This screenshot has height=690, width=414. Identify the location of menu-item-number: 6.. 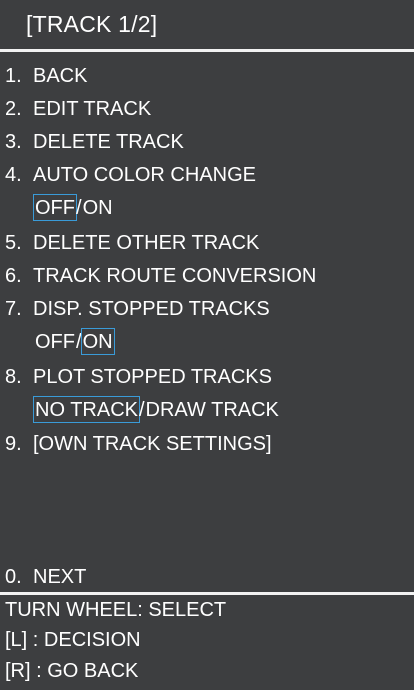
(13, 276).